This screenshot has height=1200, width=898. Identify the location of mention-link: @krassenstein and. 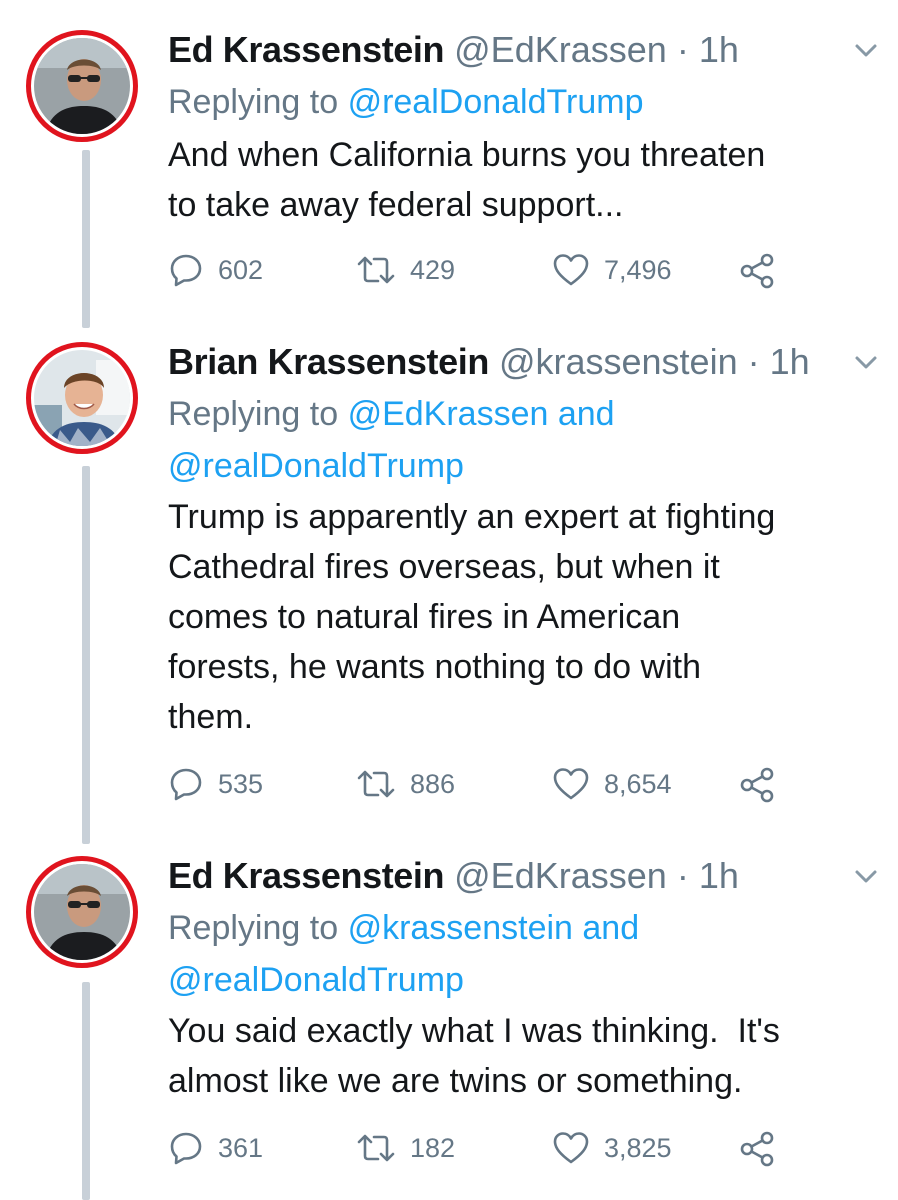
(494, 928).